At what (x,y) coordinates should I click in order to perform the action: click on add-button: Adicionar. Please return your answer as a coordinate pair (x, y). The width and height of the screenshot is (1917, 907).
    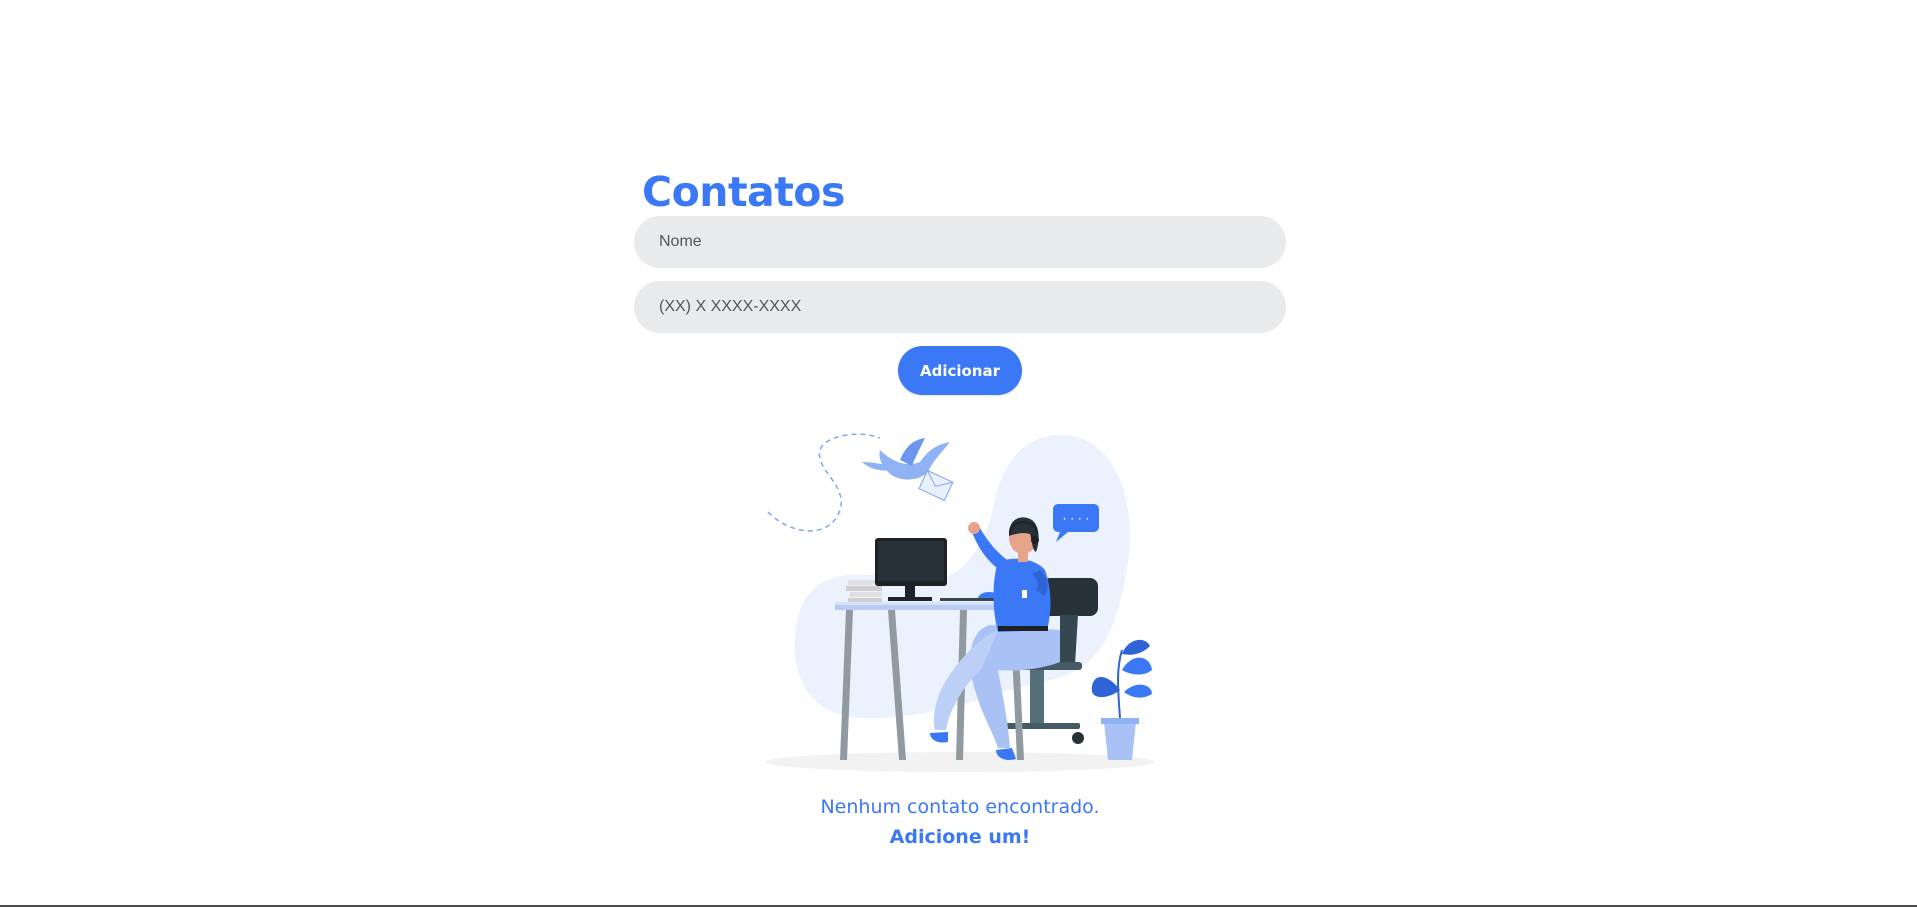
    Looking at the image, I should click on (960, 370).